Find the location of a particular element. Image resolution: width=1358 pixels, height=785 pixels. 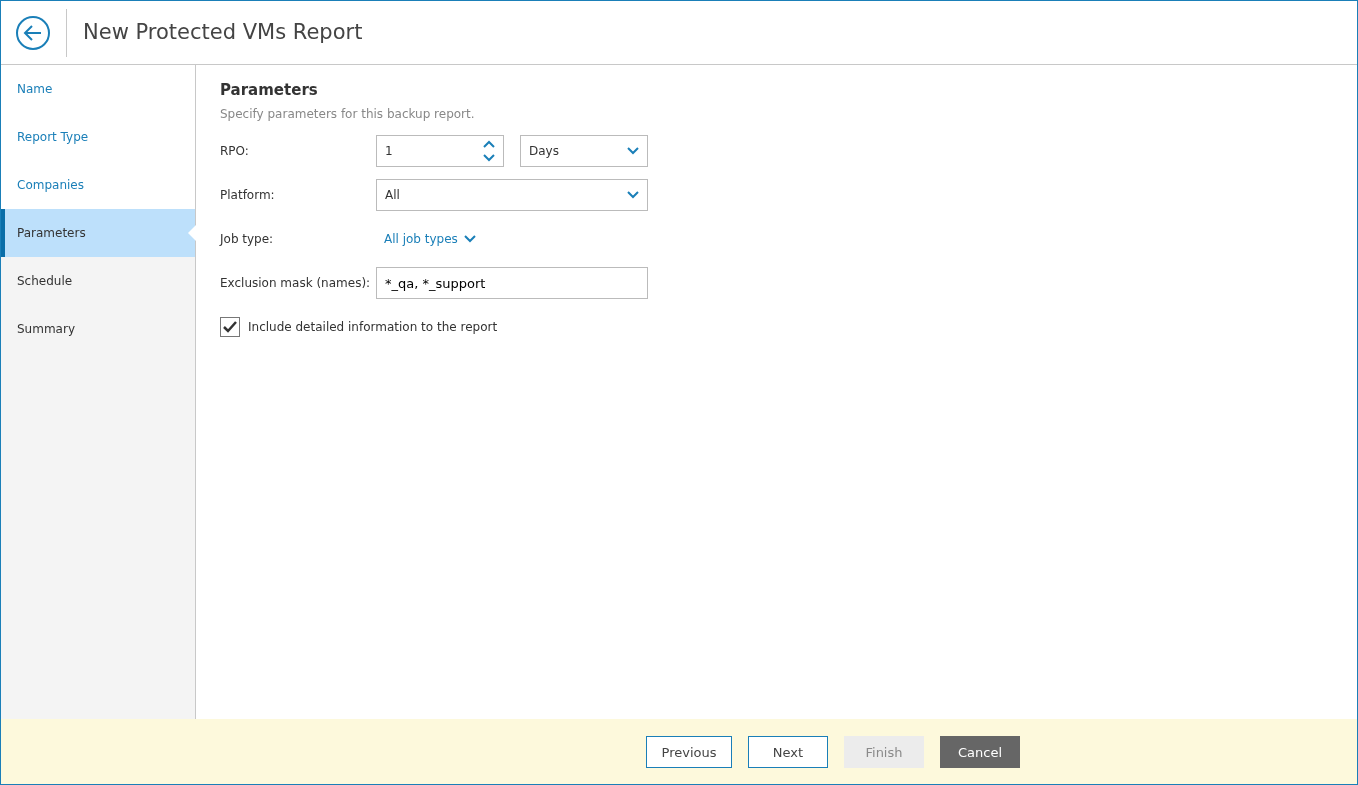

field-label: RPO: is located at coordinates (235, 151).